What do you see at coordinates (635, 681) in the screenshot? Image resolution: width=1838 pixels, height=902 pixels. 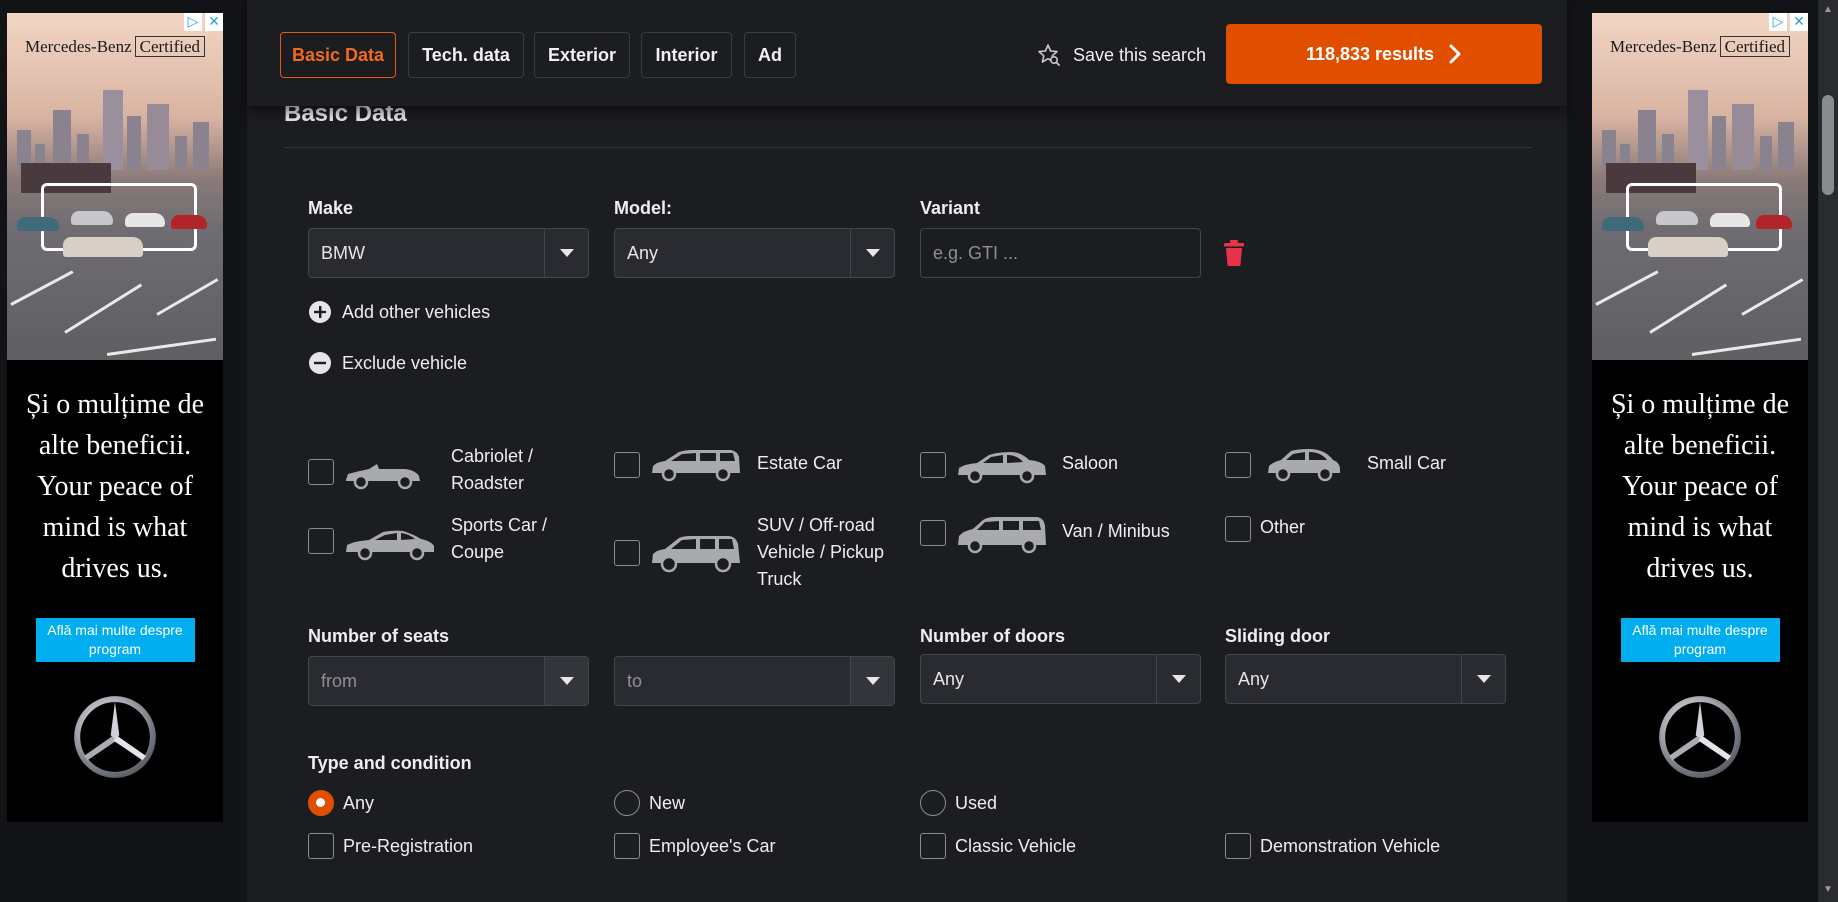 I see `seats-to-value: to` at bounding box center [635, 681].